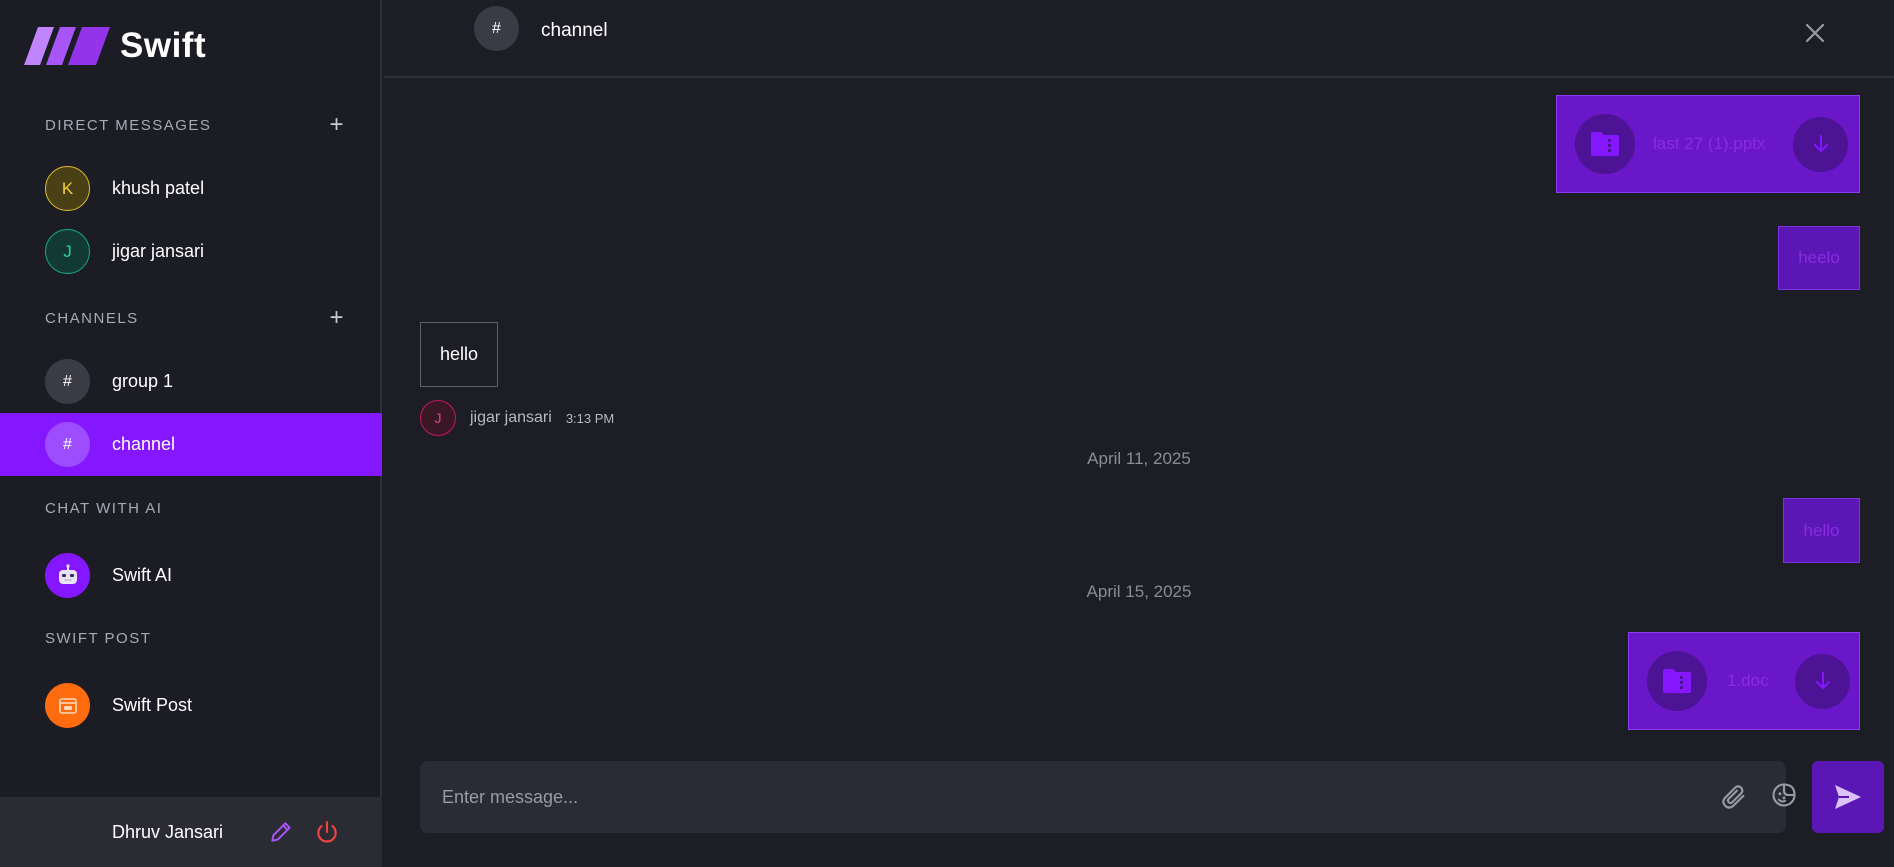  What do you see at coordinates (195, 508) in the screenshot?
I see `chat-with-ai-header: CHAT WITH AI` at bounding box center [195, 508].